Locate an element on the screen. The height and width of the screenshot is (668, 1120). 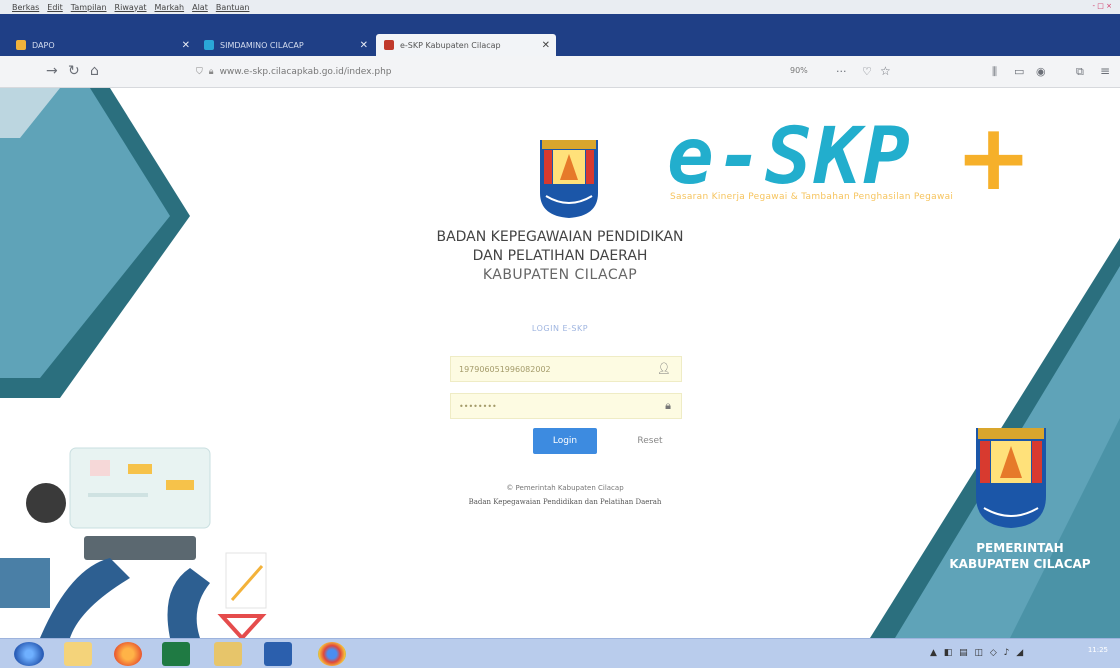
library-icon: ⫼ is located at coordinates (994, 72).